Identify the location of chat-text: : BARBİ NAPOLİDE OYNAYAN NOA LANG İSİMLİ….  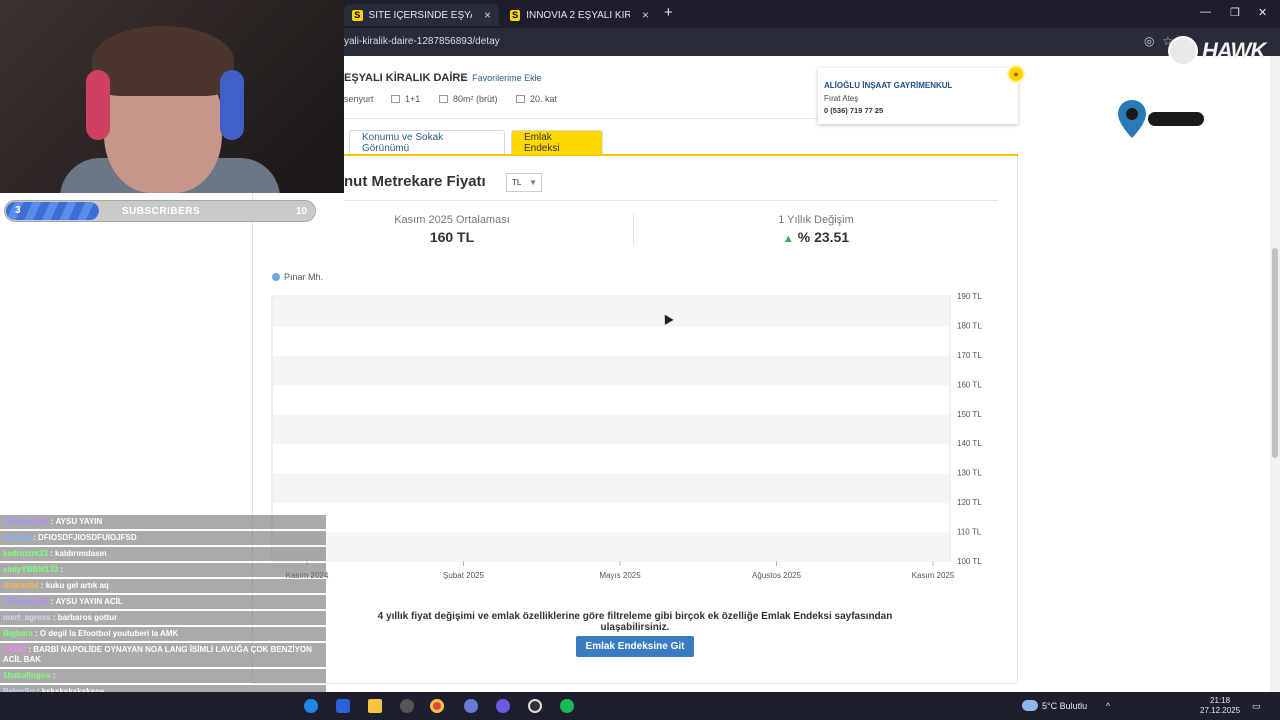
(157, 654).